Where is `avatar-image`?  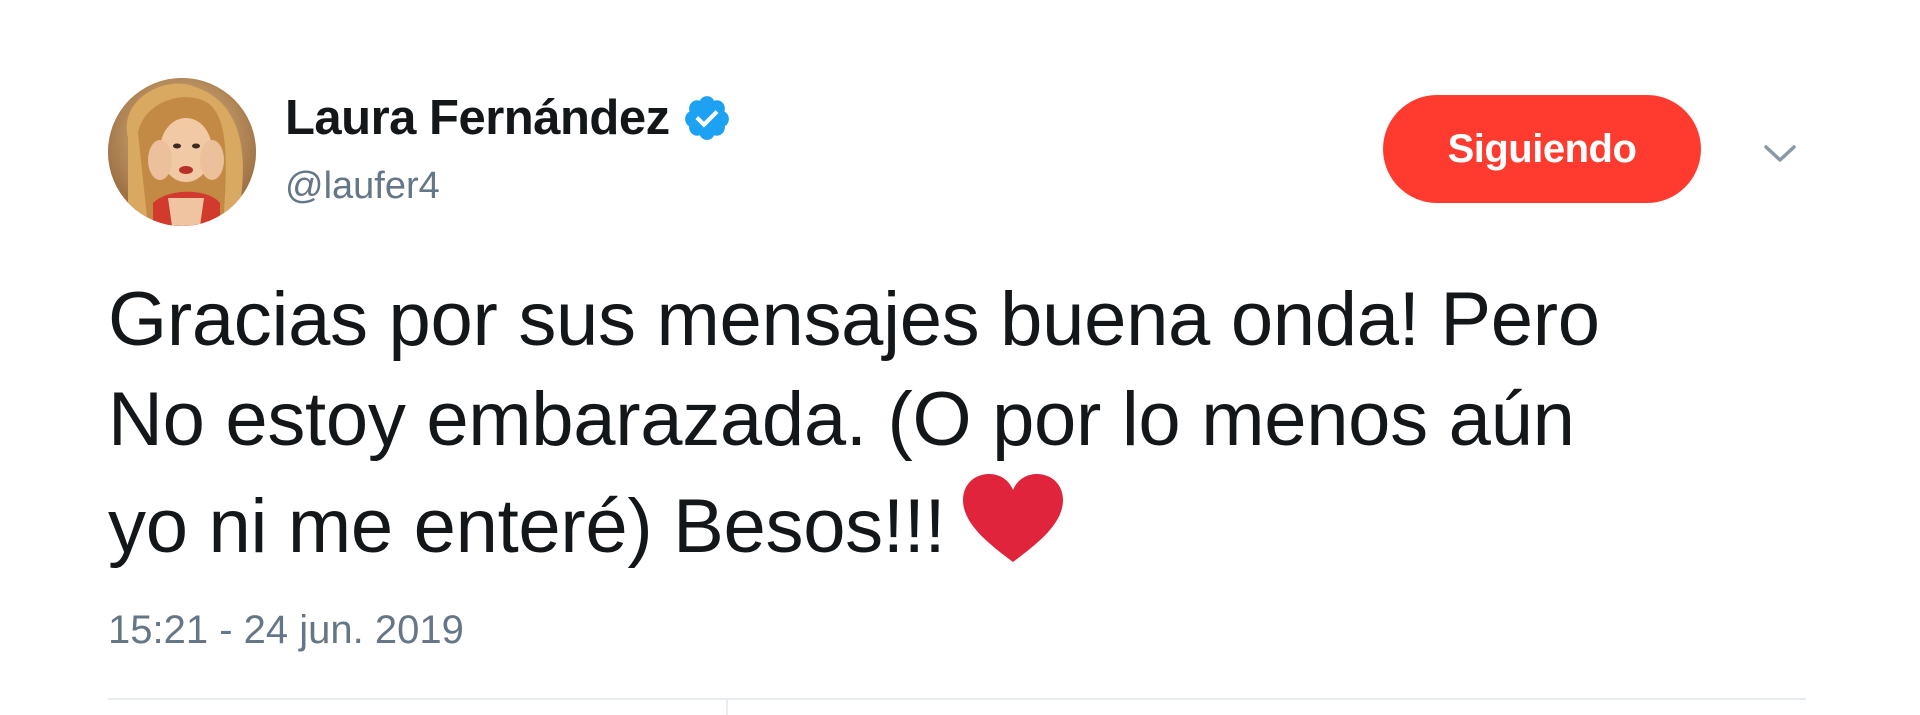 avatar-image is located at coordinates (182, 152).